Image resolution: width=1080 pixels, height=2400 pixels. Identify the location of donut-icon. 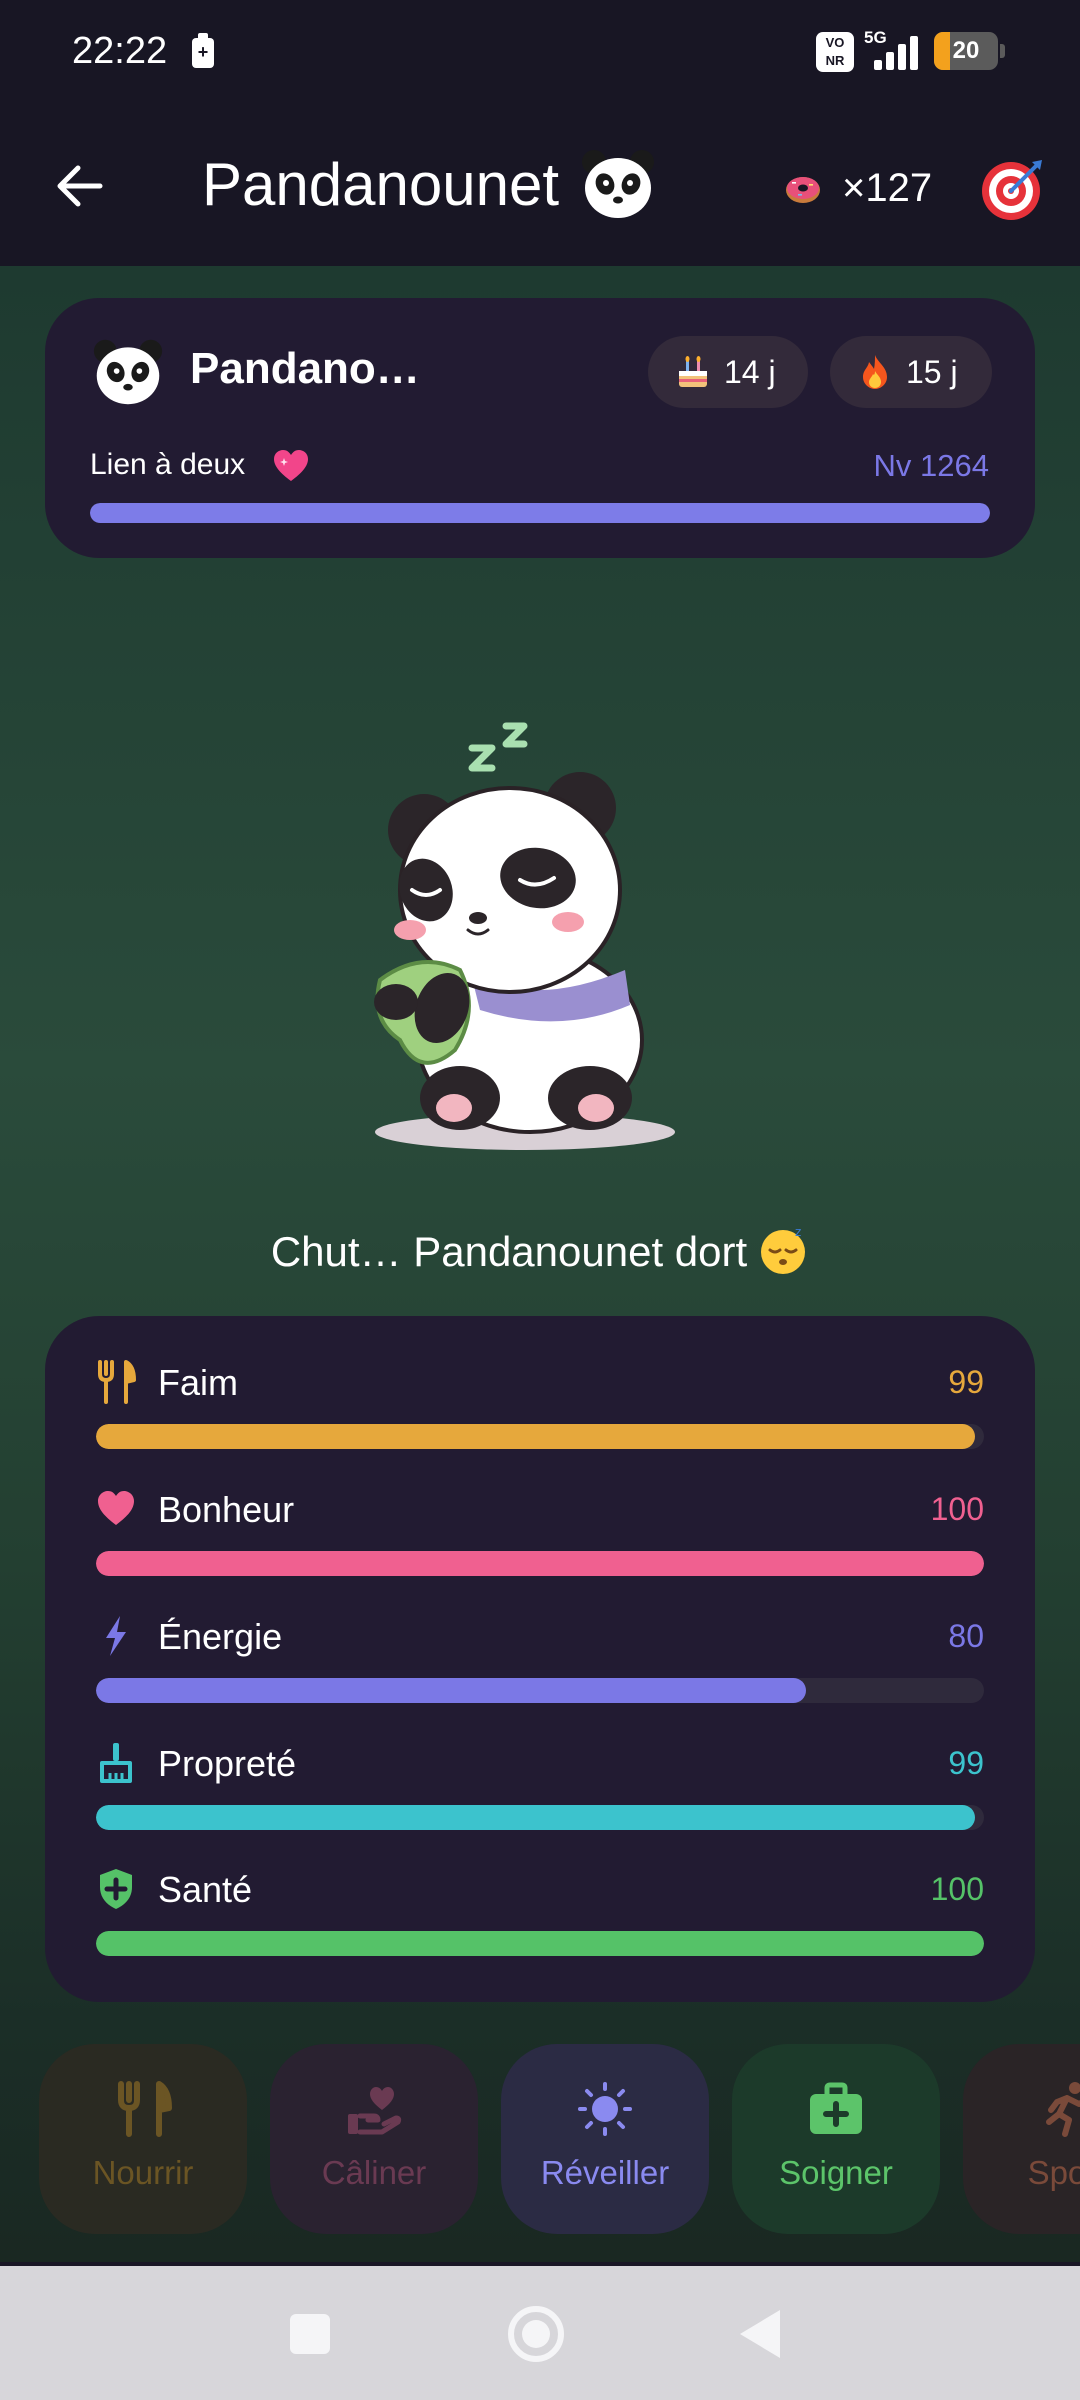
(803, 190).